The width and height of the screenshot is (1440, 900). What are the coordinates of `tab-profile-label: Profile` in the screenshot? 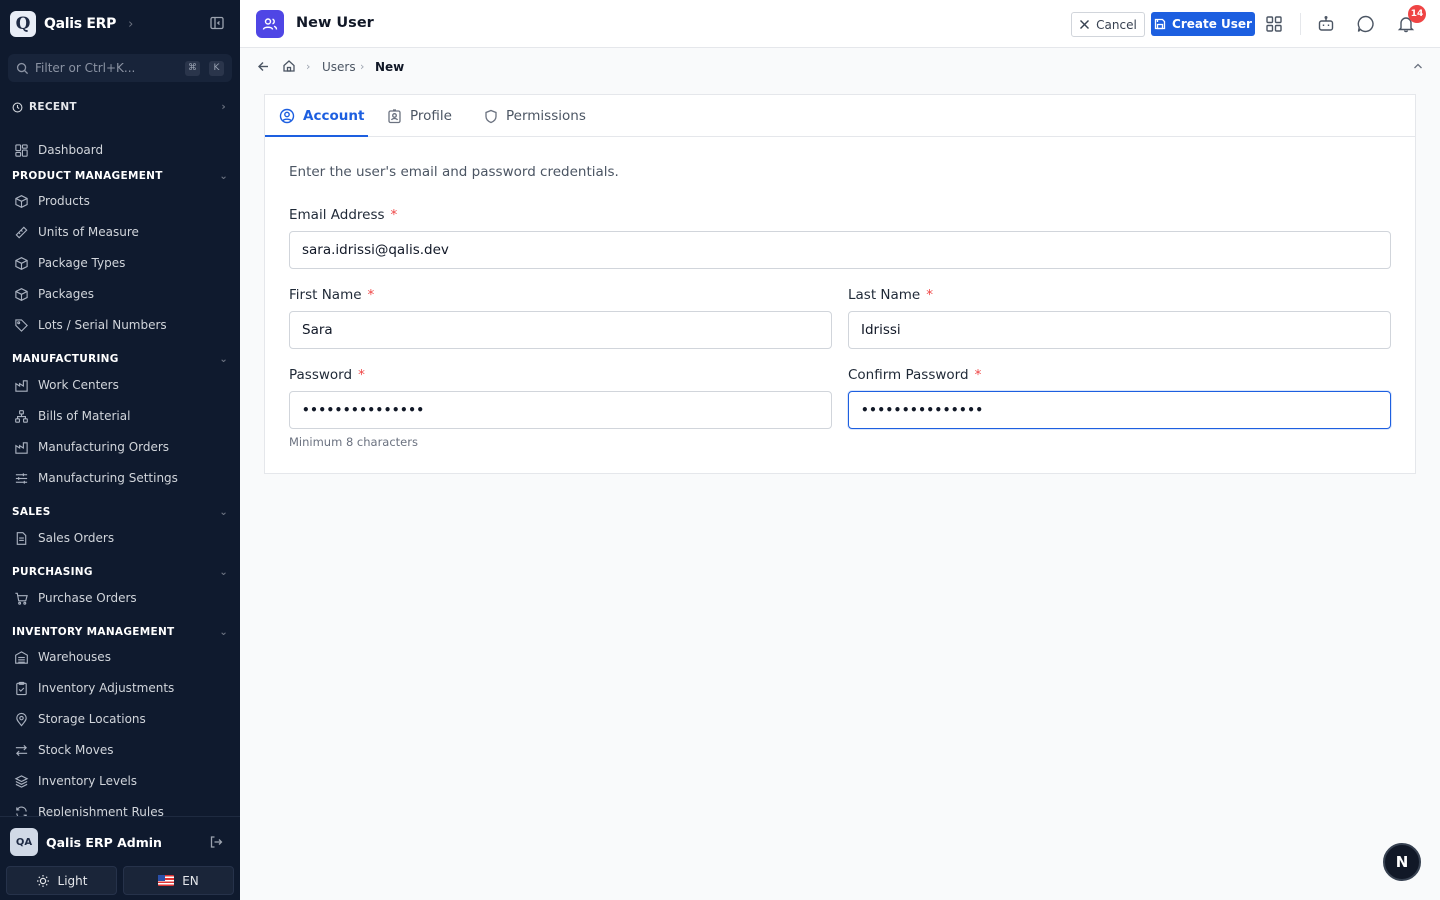 It's located at (431, 116).